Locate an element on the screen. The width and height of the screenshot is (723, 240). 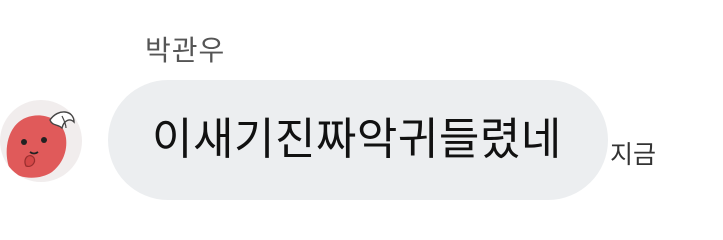
message-text: 이새기진짜악귀들렸네 is located at coordinates (357, 139).